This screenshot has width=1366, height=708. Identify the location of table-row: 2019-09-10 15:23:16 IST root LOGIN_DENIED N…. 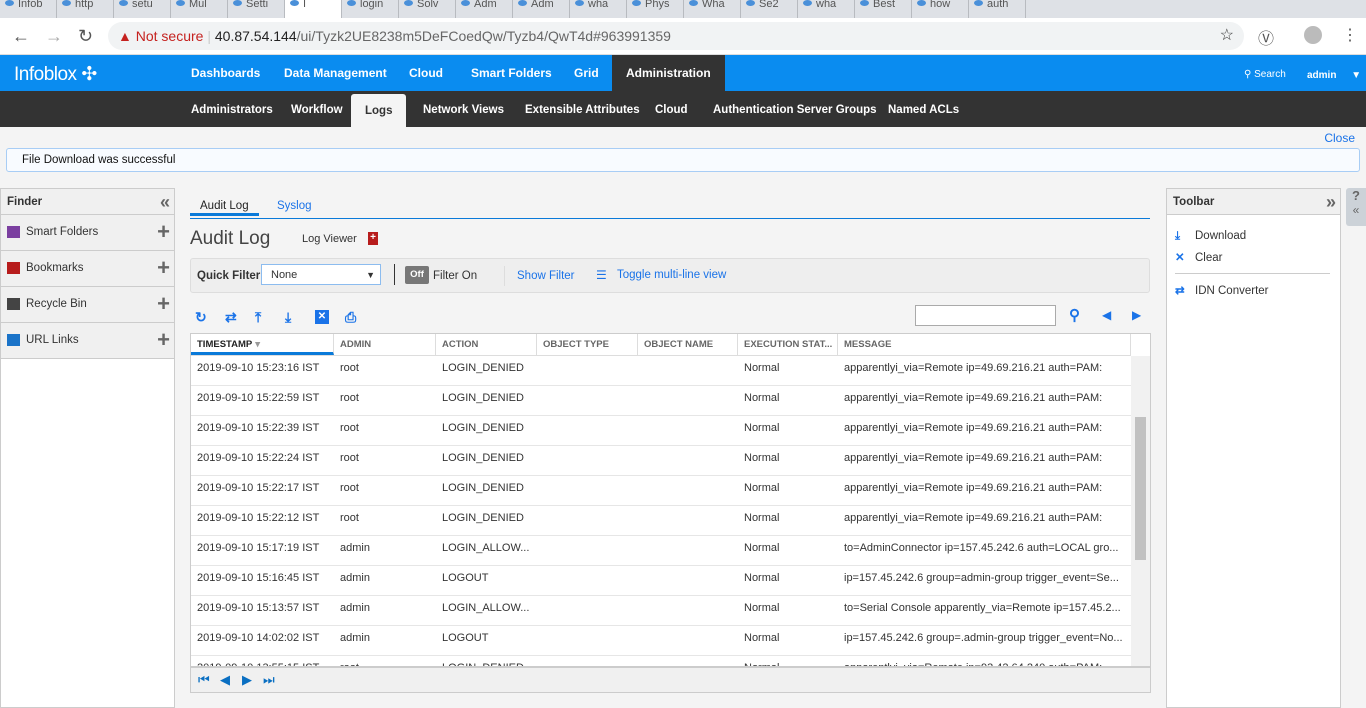
(661, 371).